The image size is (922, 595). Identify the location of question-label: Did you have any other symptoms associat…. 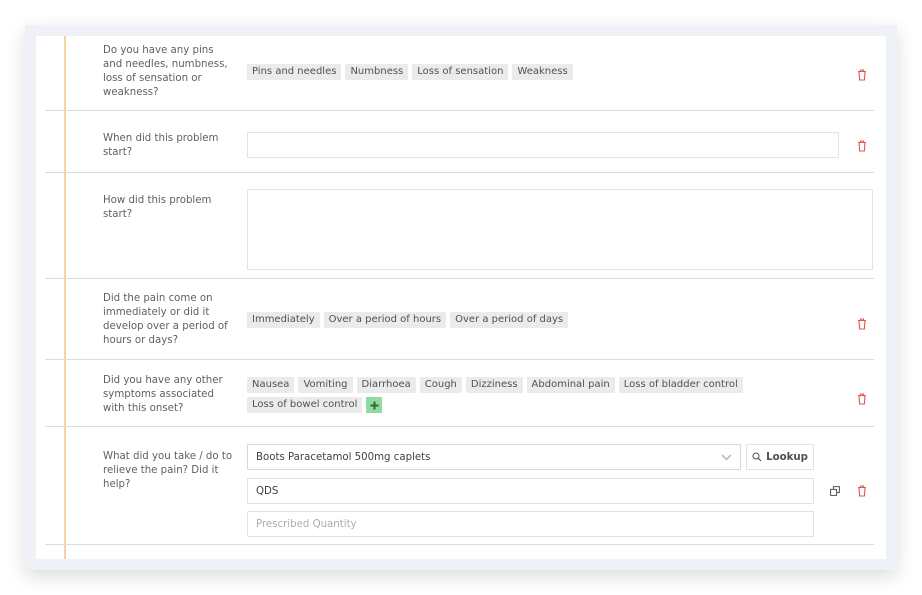
(163, 394).